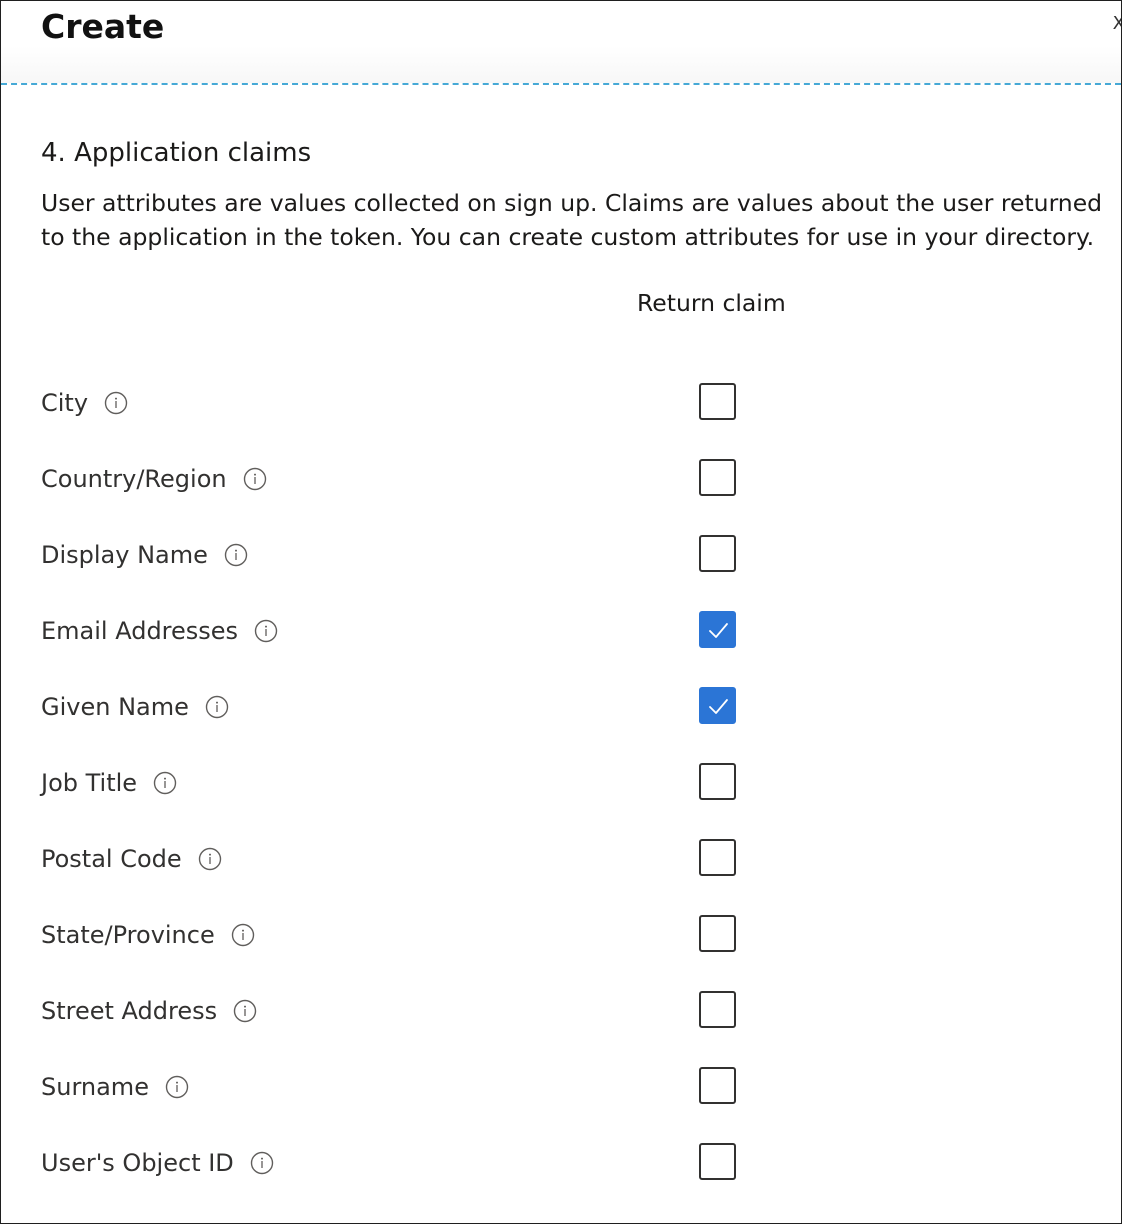  Describe the element at coordinates (128, 935) in the screenshot. I see `claim-label: State/Province` at that location.